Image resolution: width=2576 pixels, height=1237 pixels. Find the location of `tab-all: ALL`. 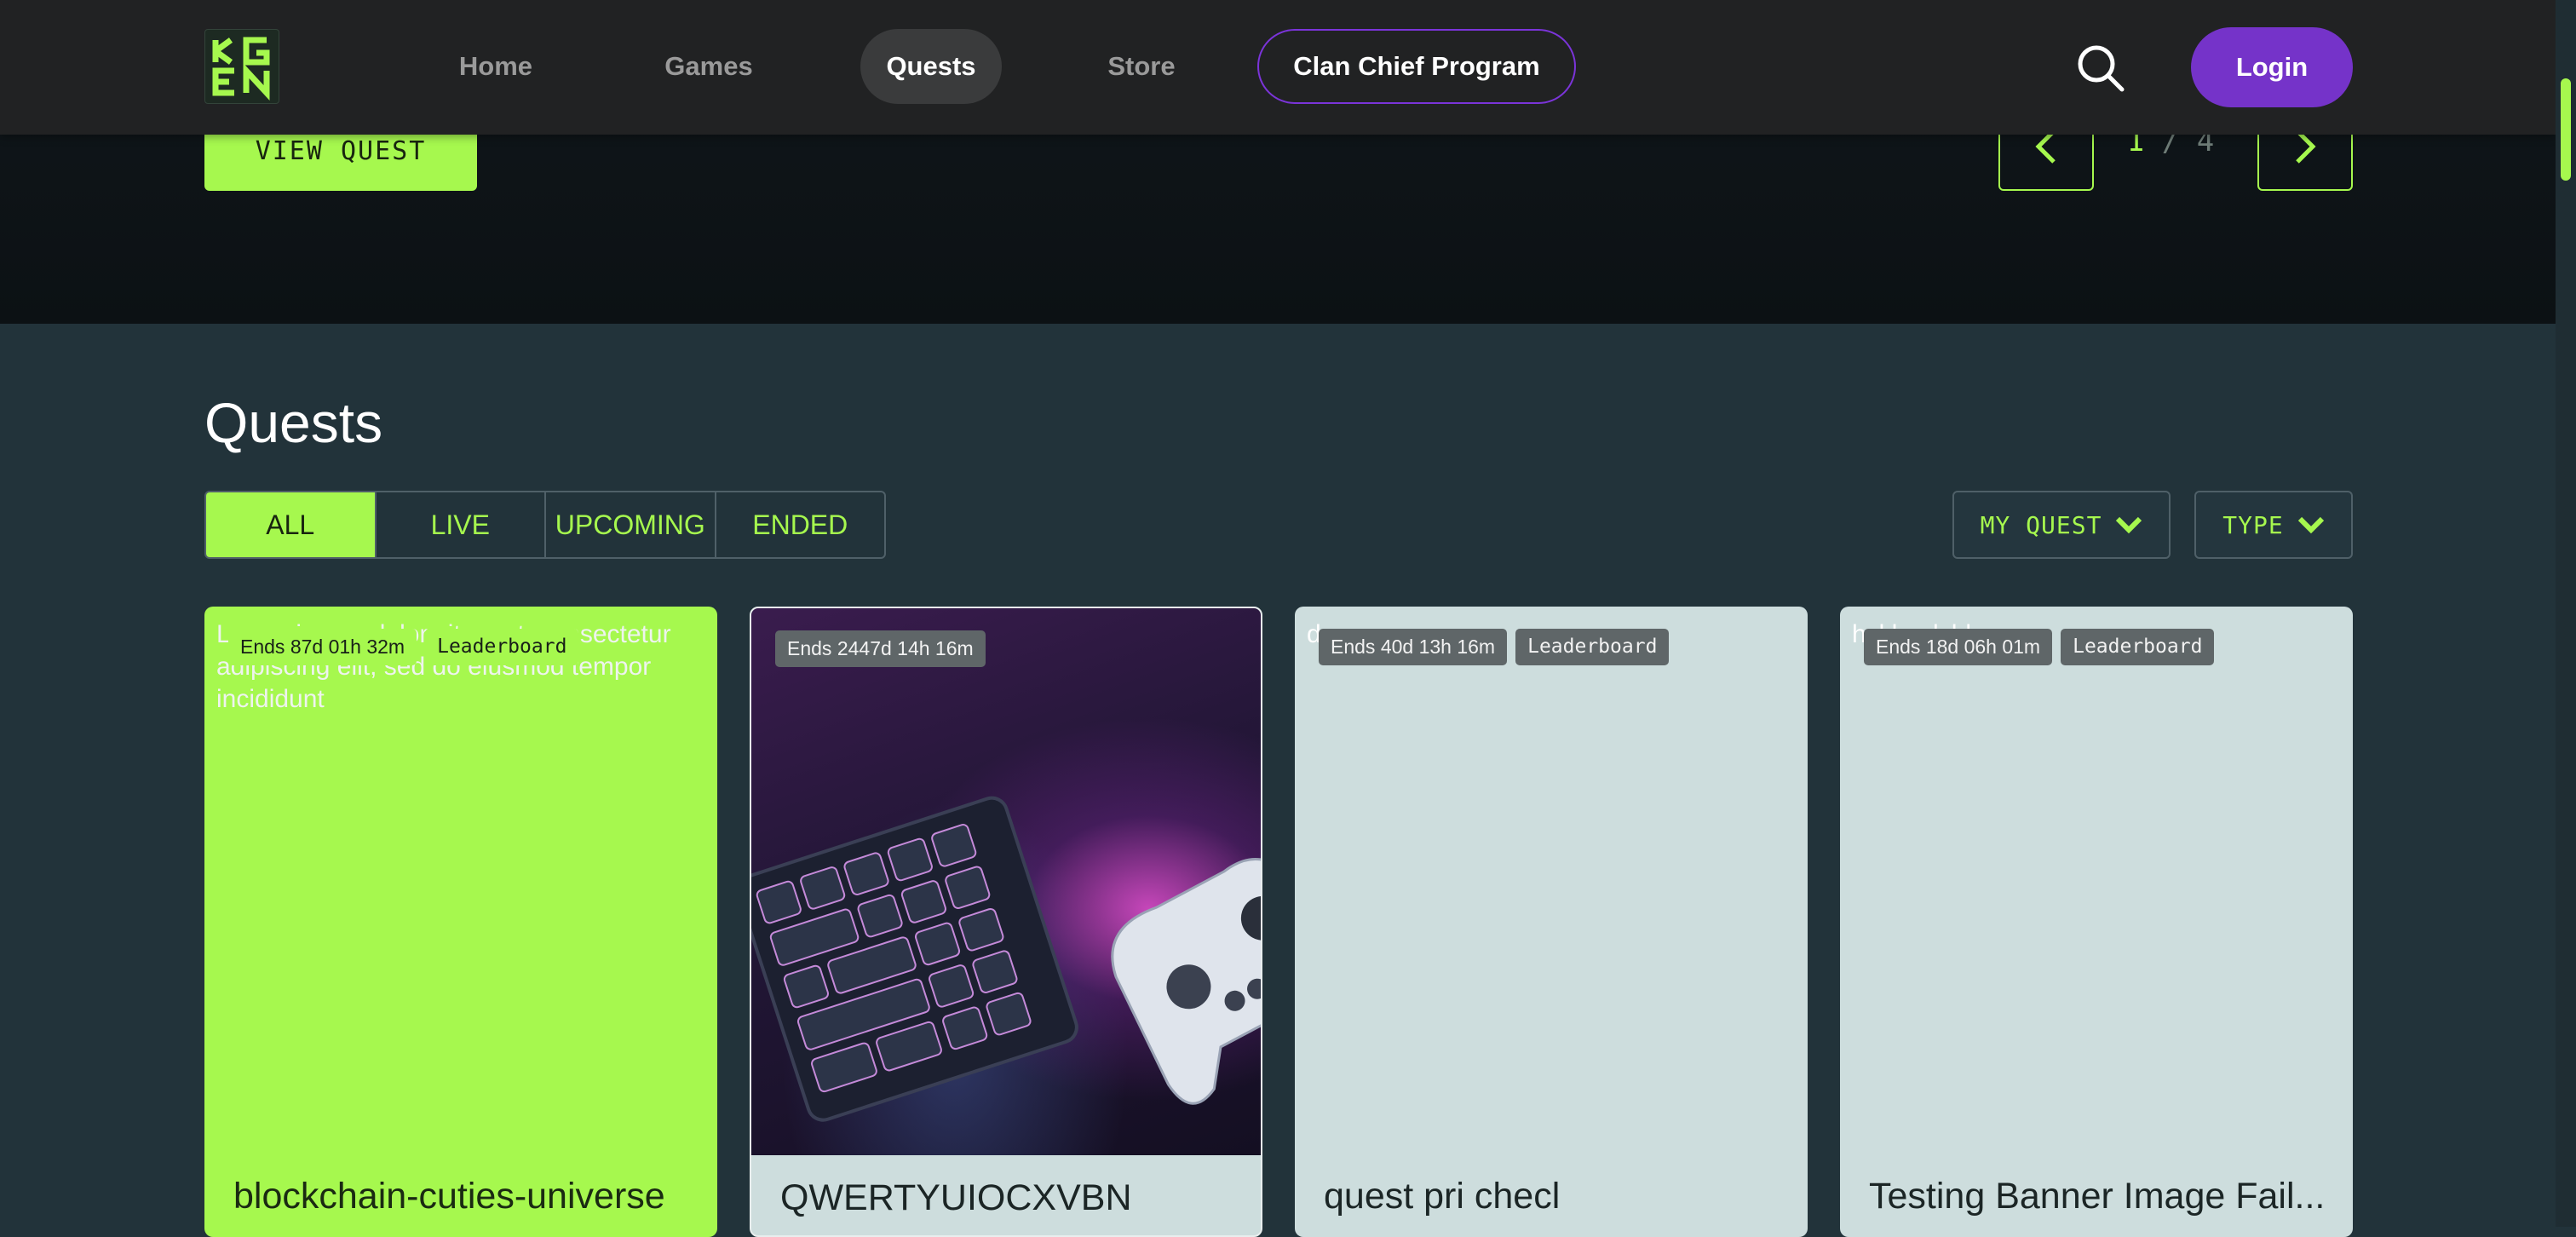

tab-all: ALL is located at coordinates (291, 524).